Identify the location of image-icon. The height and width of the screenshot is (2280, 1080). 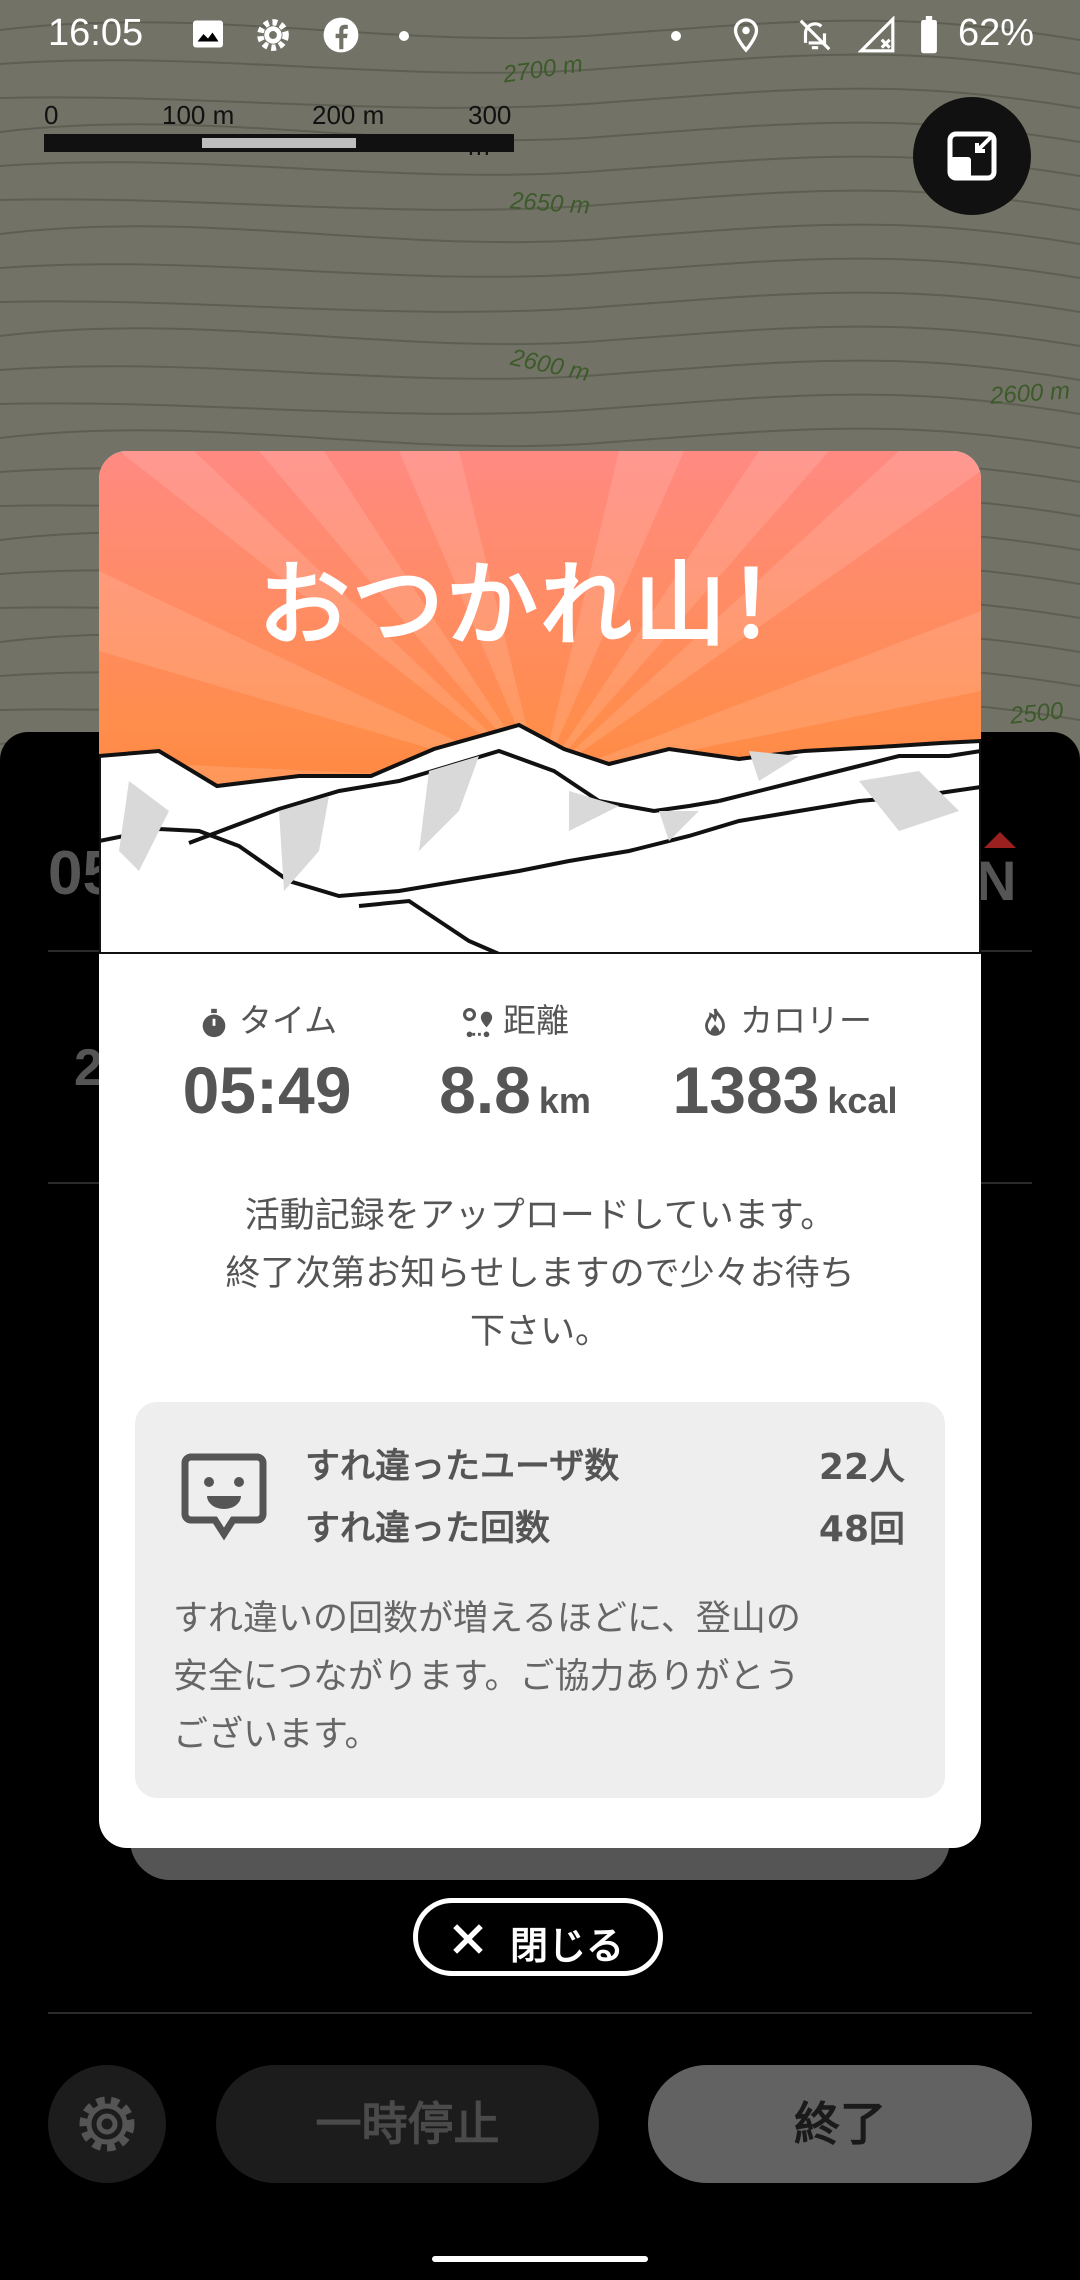
(208, 34).